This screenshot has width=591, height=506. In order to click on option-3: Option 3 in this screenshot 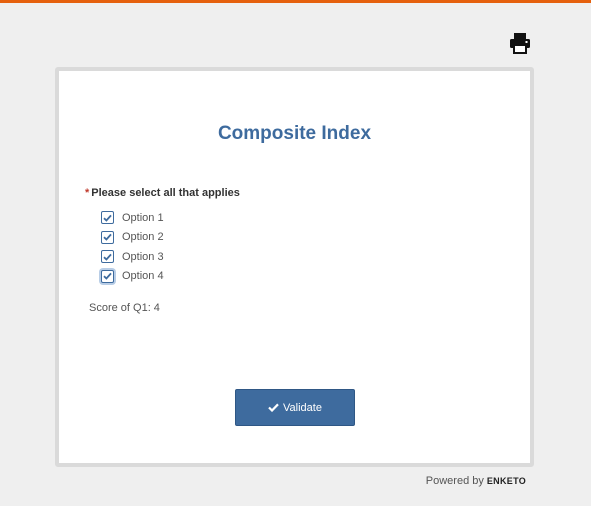, I will do `click(303, 257)`.